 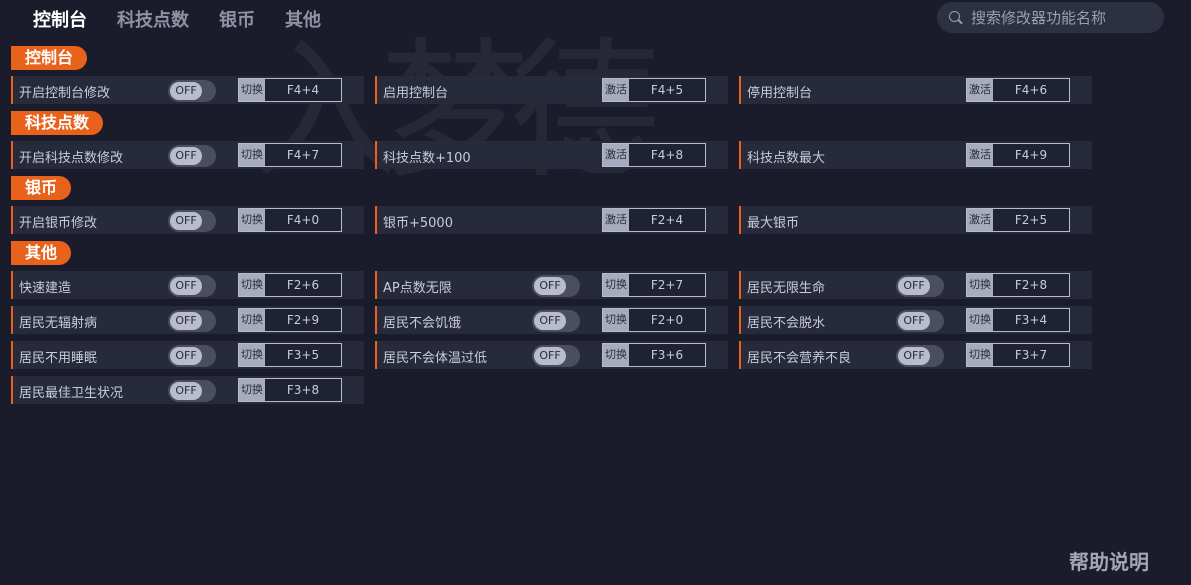 I want to click on cheat-label: 居民不会脱水, so click(x=786, y=323).